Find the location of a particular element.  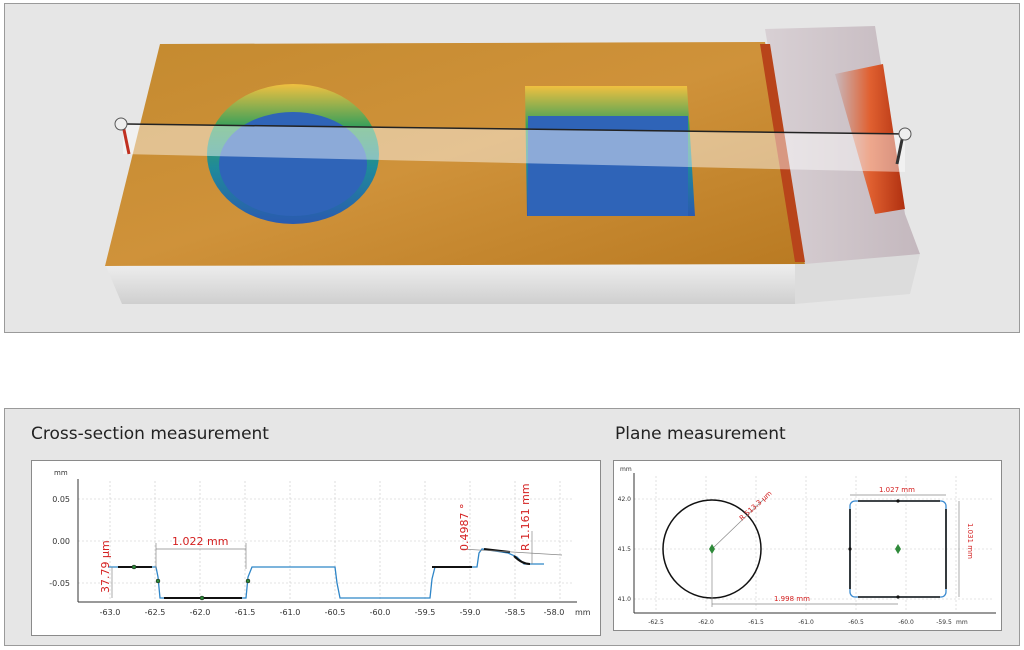

plane-y-tick: 41.5 is located at coordinates (625, 549).